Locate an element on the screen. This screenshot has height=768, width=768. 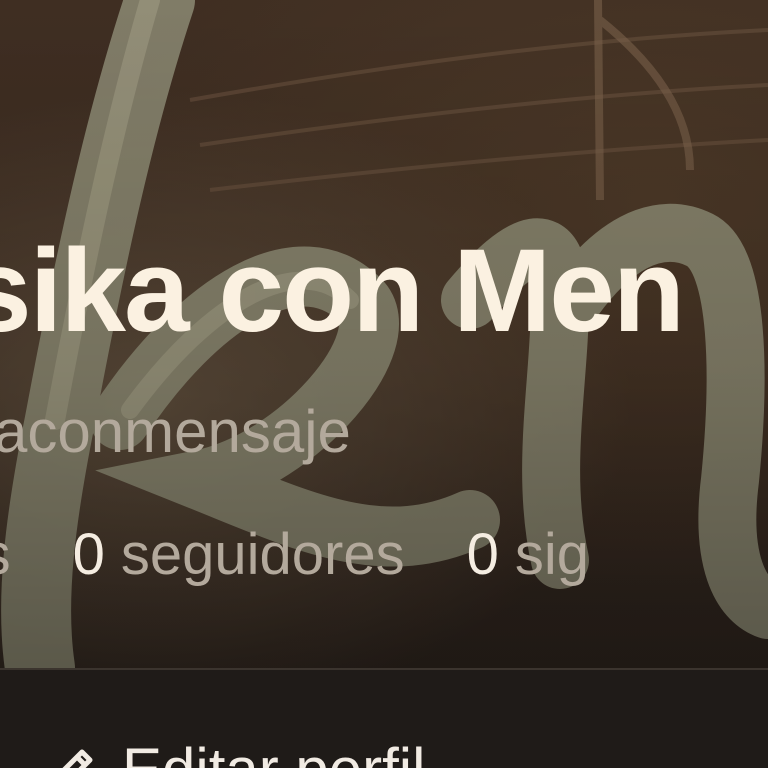
stat-followers: 0 seguidores is located at coordinates (239, 555).